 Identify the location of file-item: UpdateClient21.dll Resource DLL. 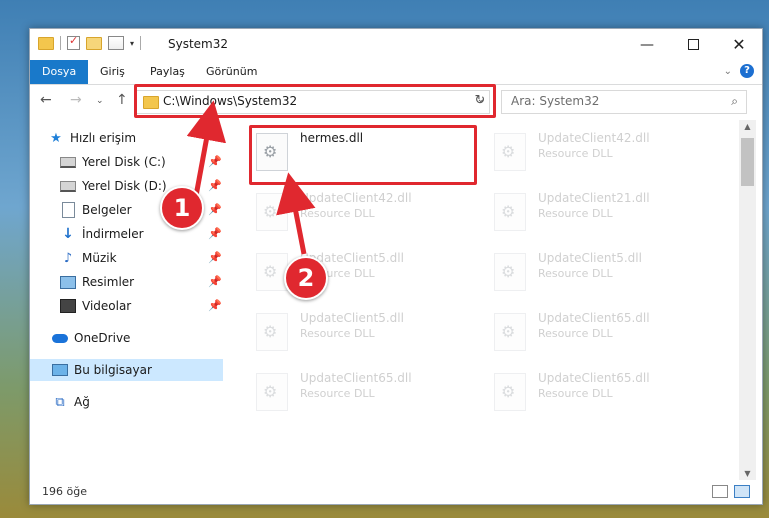
(597, 212).